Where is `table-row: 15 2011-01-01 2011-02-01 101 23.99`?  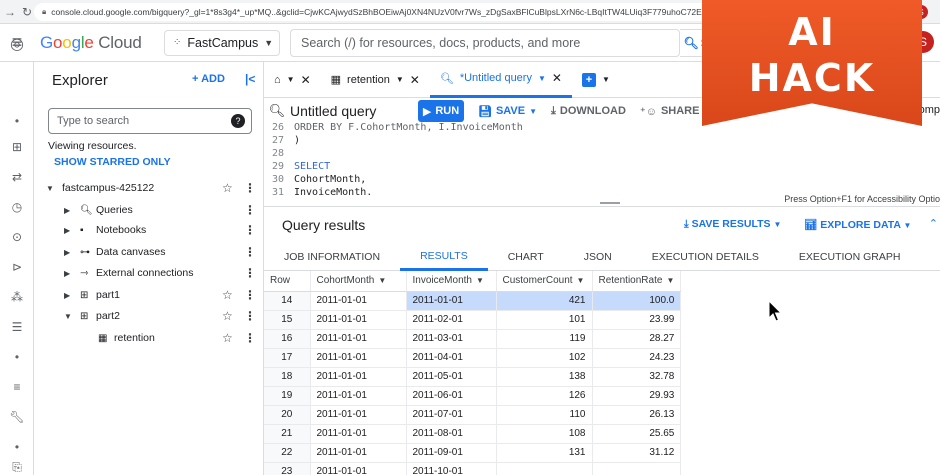
table-row: 15 2011-01-01 2011-02-01 101 23.99 is located at coordinates (473, 320).